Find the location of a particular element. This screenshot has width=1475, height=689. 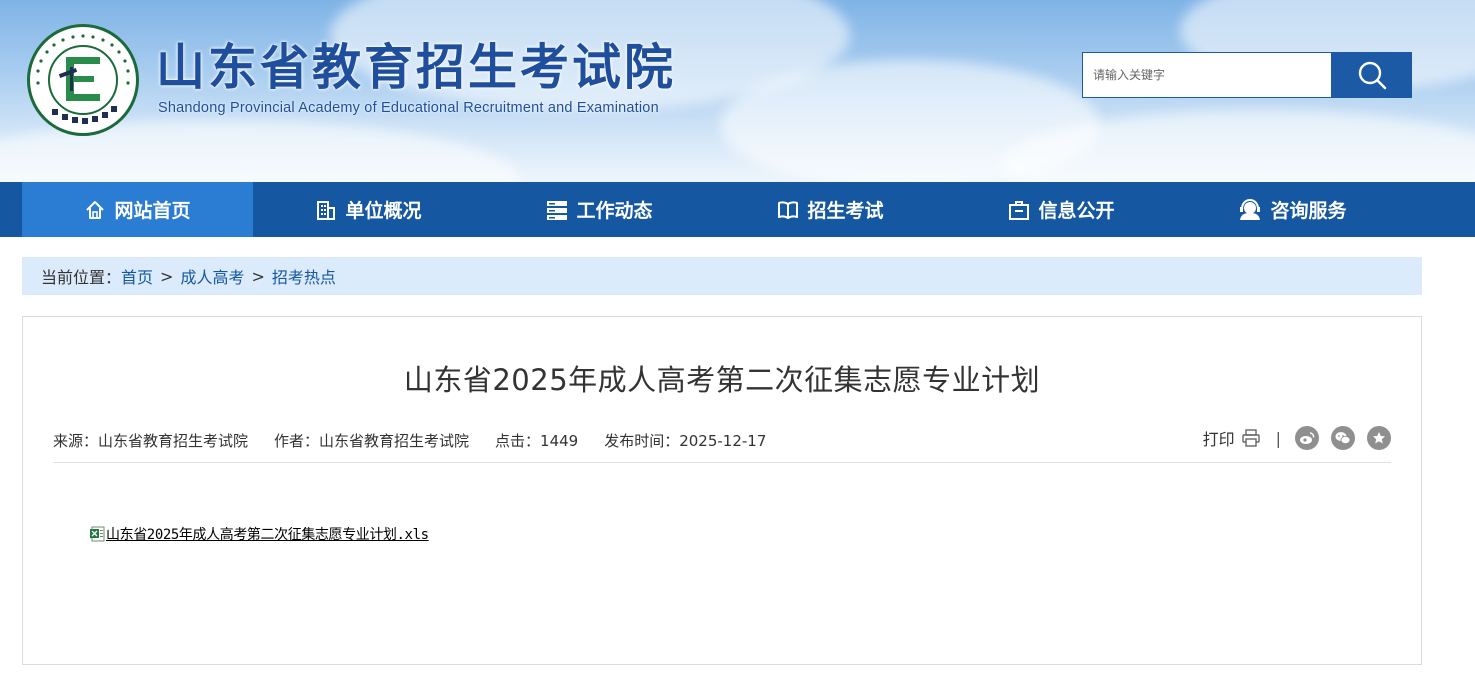

breadcrumb-home-link: 首页 is located at coordinates (137, 276).